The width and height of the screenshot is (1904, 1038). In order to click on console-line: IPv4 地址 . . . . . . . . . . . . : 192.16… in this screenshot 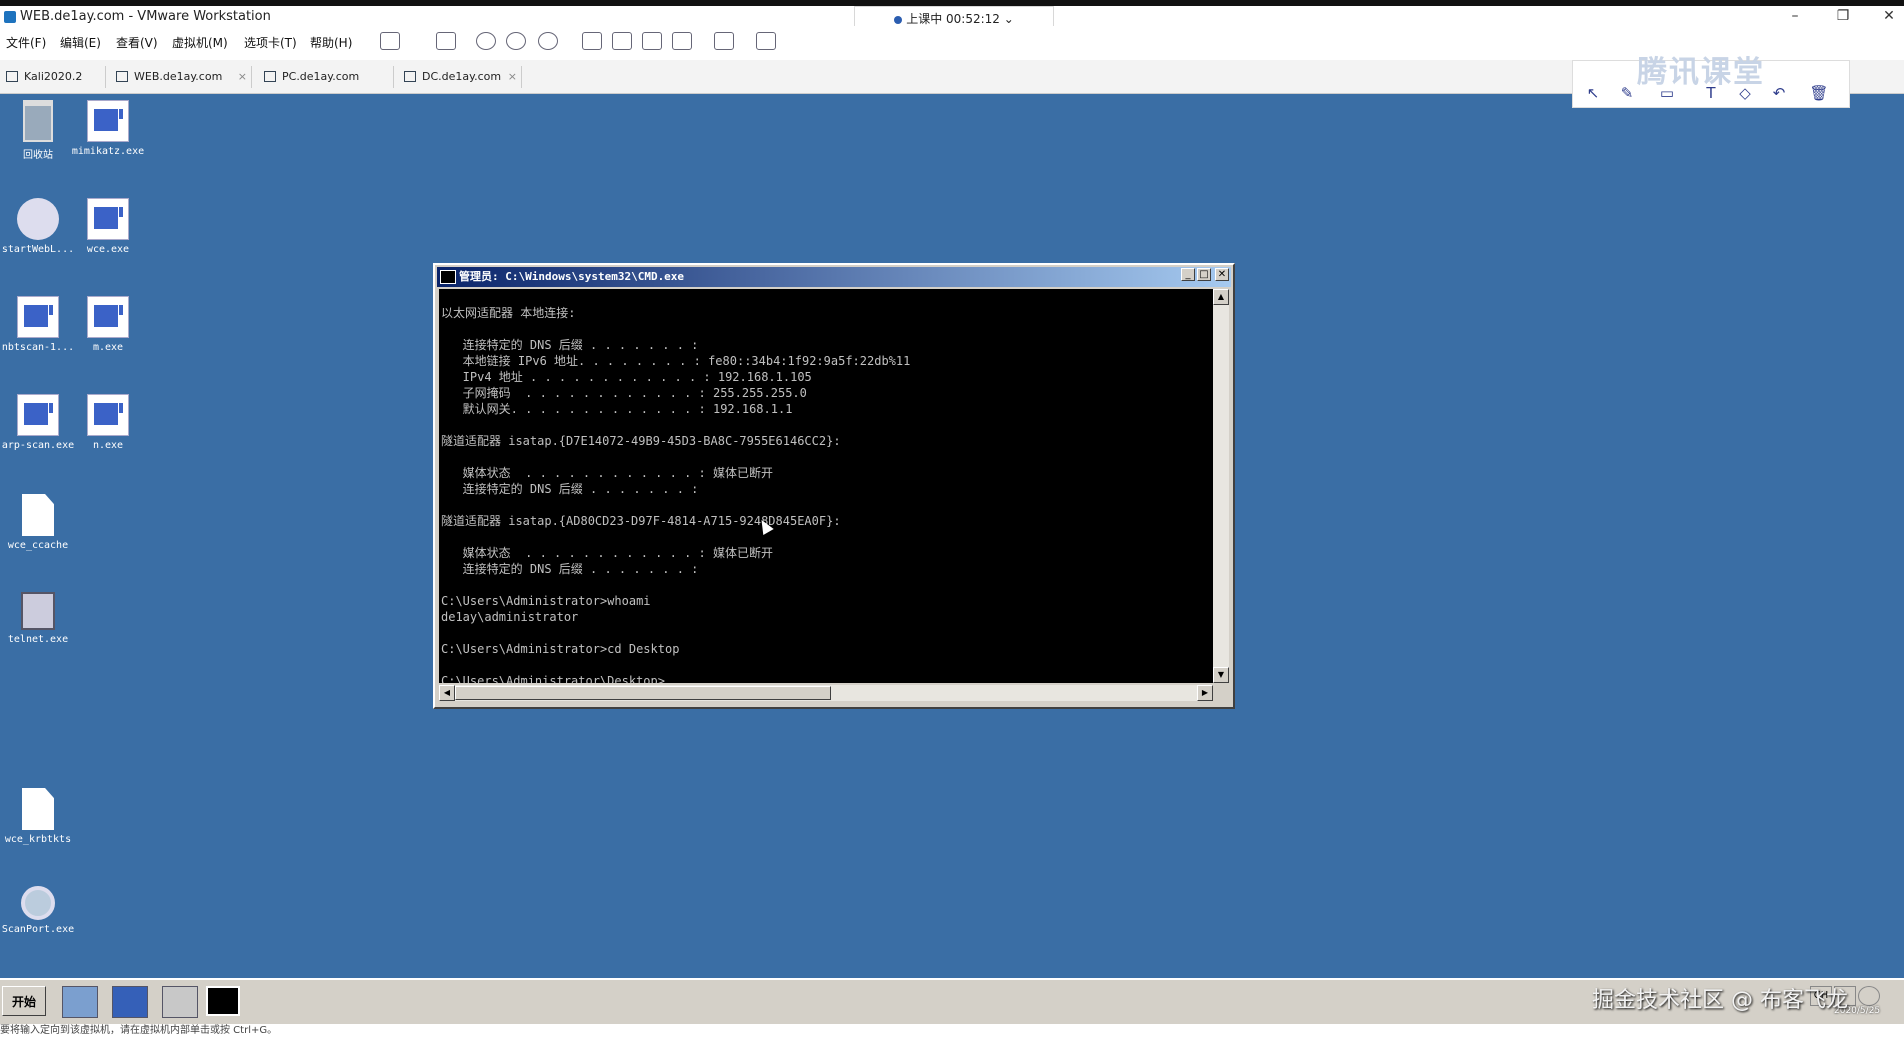, I will do `click(626, 377)`.